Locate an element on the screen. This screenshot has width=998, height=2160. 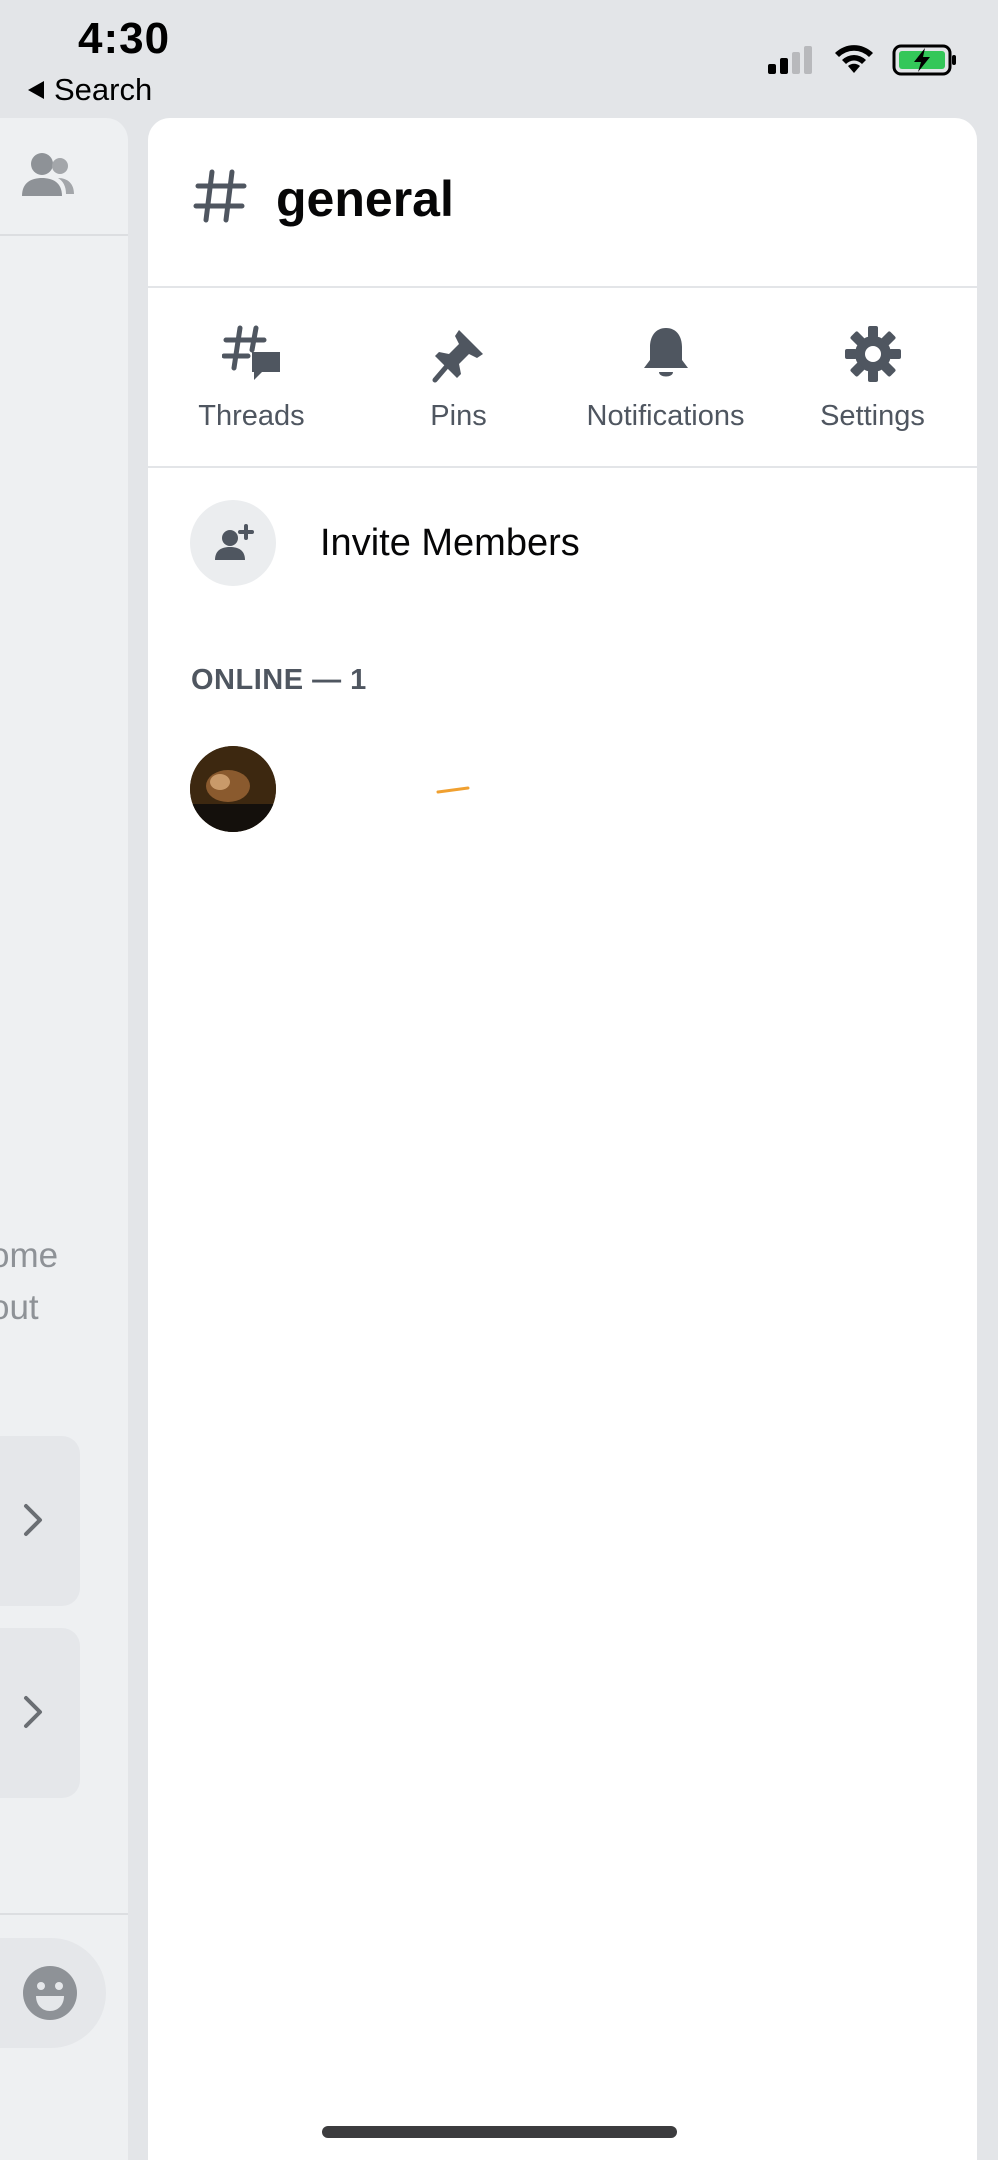
status-bar: 4:30 Search is located at coordinates (499, 59).